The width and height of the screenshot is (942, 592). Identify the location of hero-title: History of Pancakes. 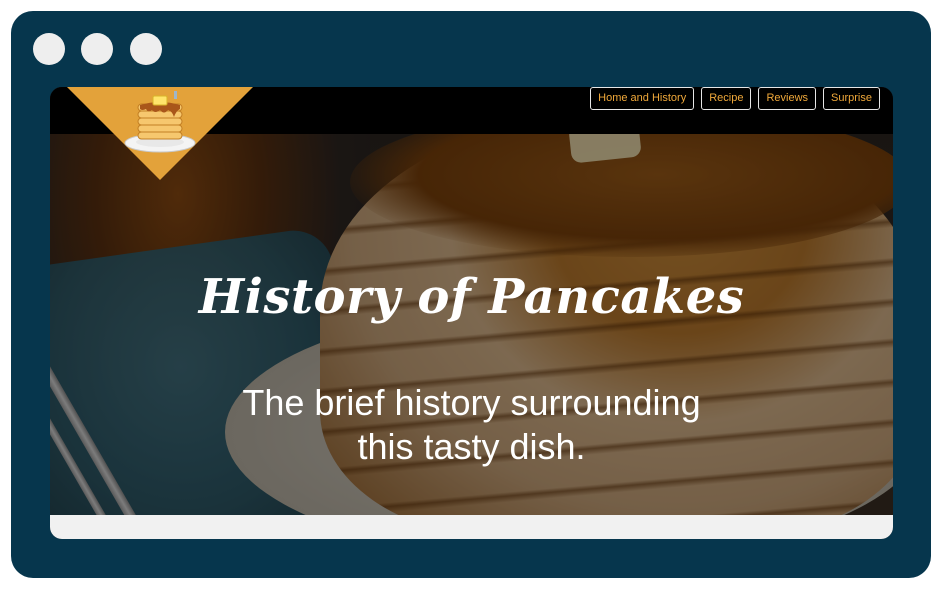
(471, 297).